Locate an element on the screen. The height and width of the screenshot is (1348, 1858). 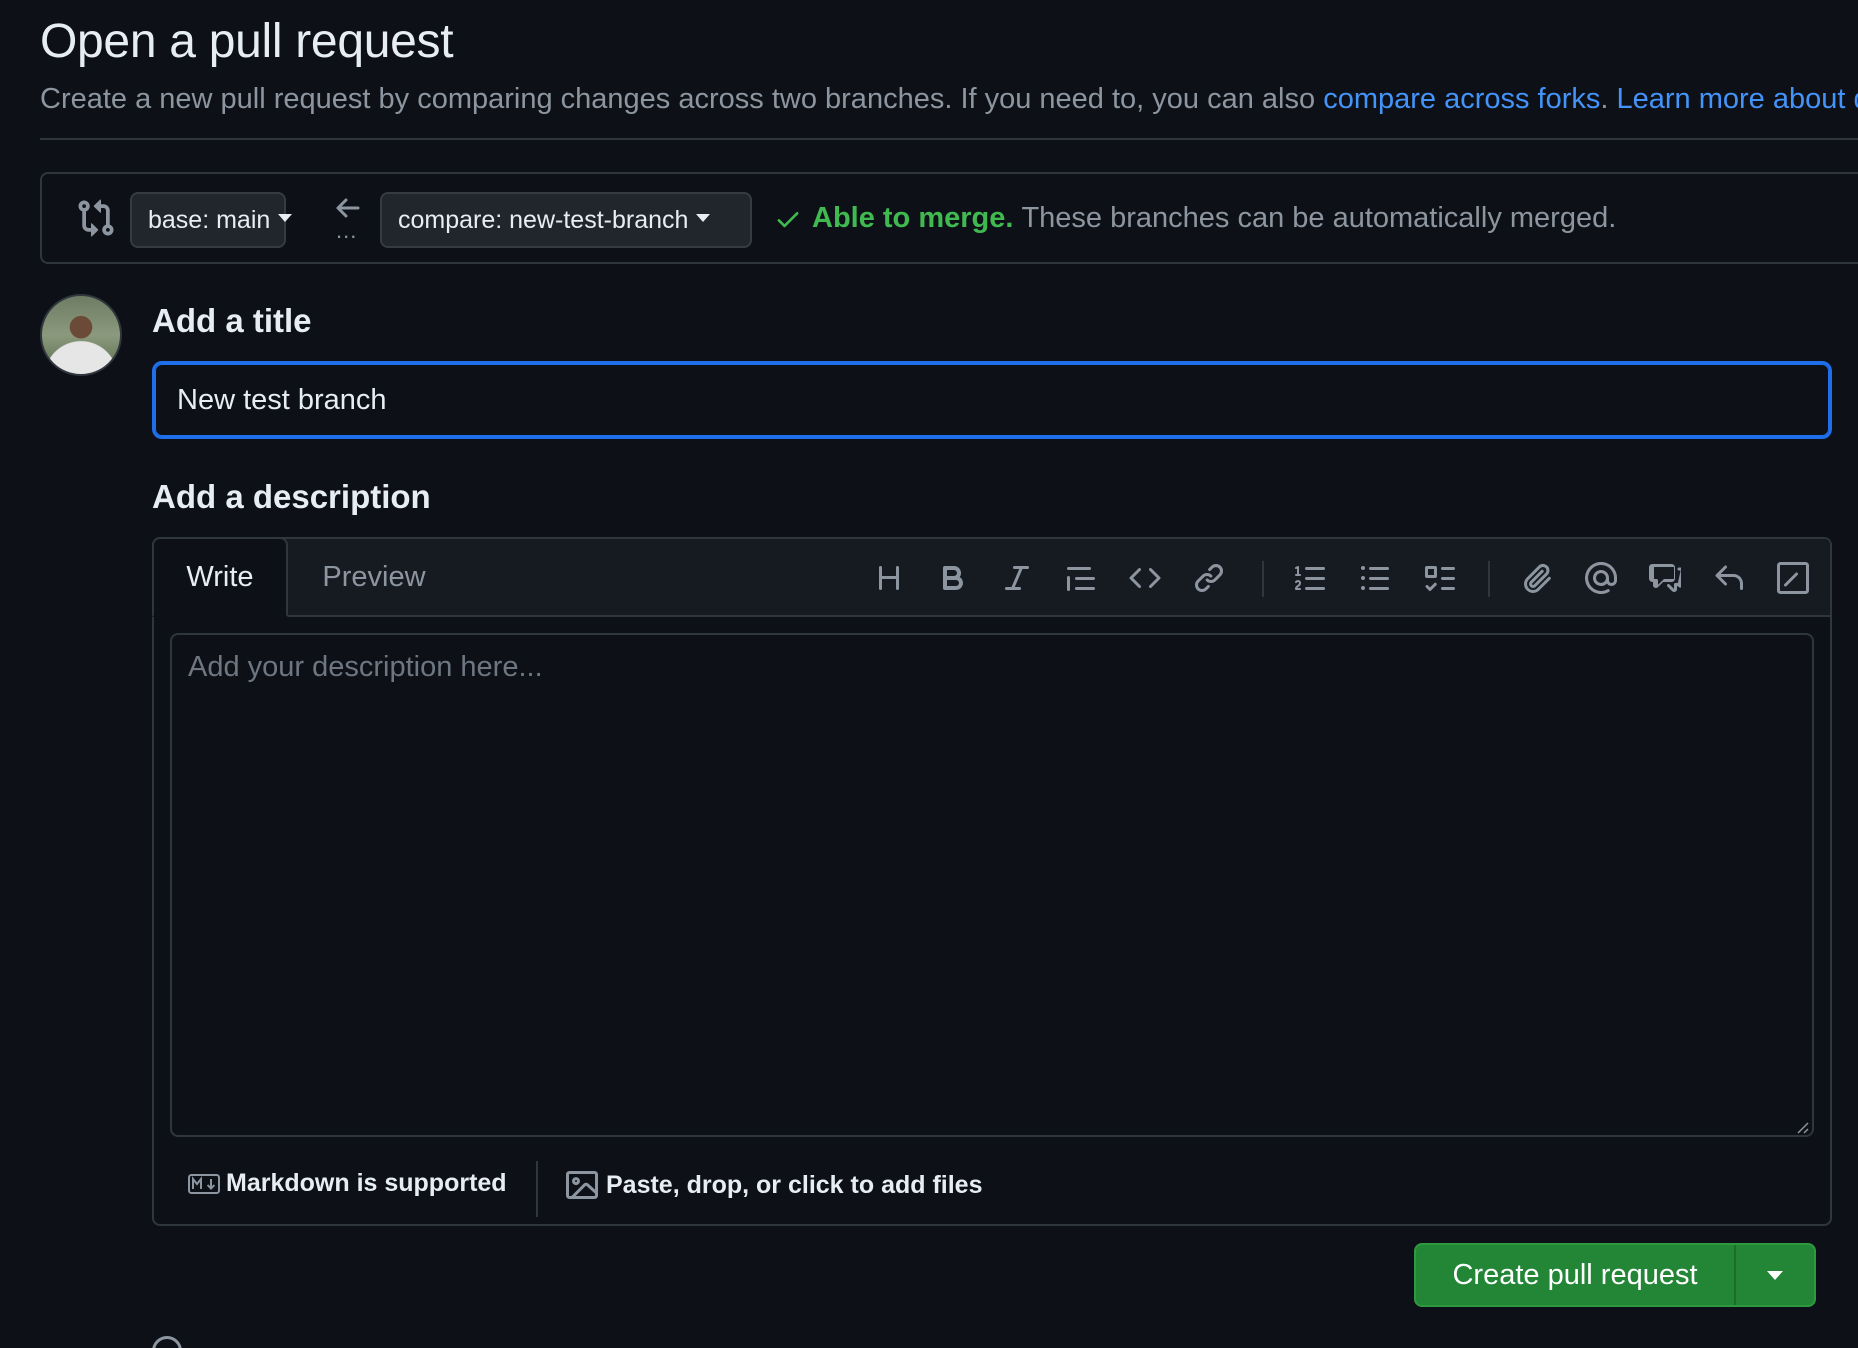
merge-ok-text: Able to merge. is located at coordinates (913, 218).